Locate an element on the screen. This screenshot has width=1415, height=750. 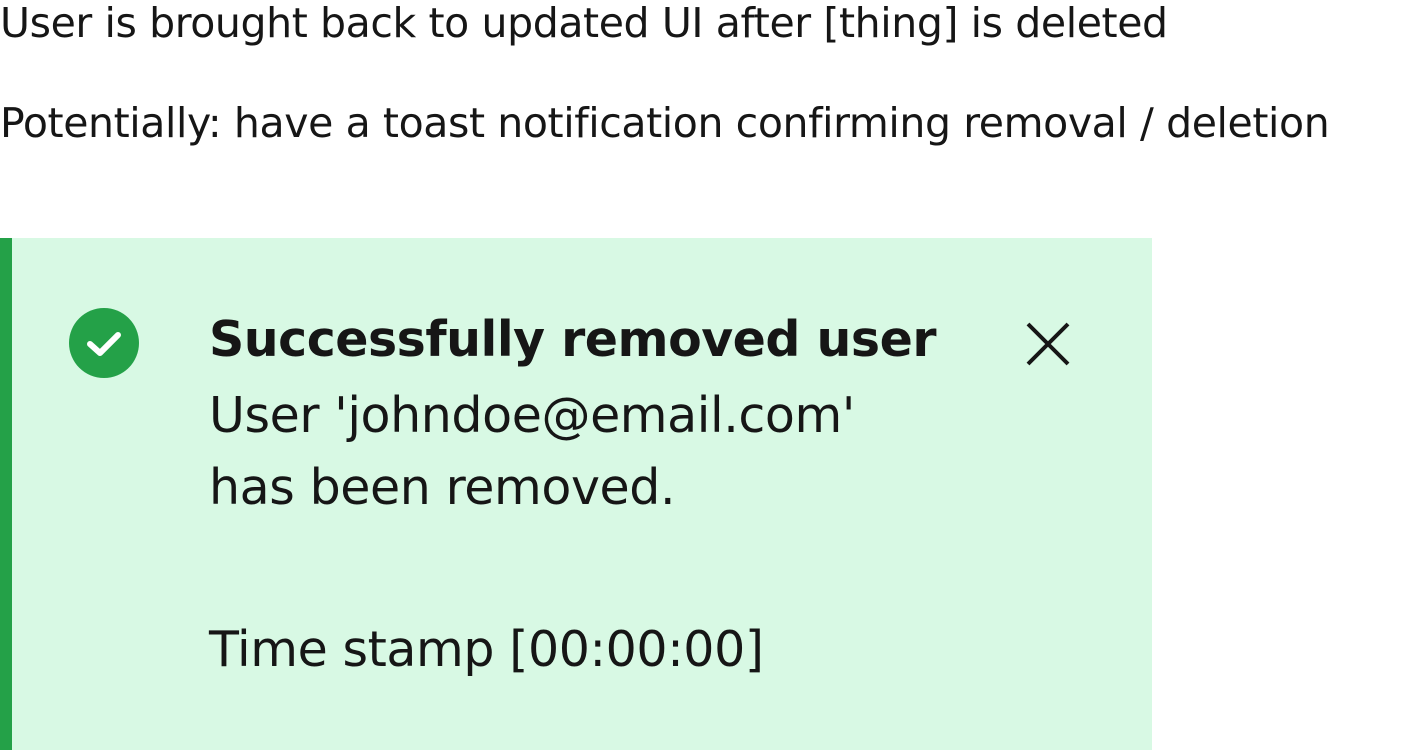
close-icon is located at coordinates (1048, 344).